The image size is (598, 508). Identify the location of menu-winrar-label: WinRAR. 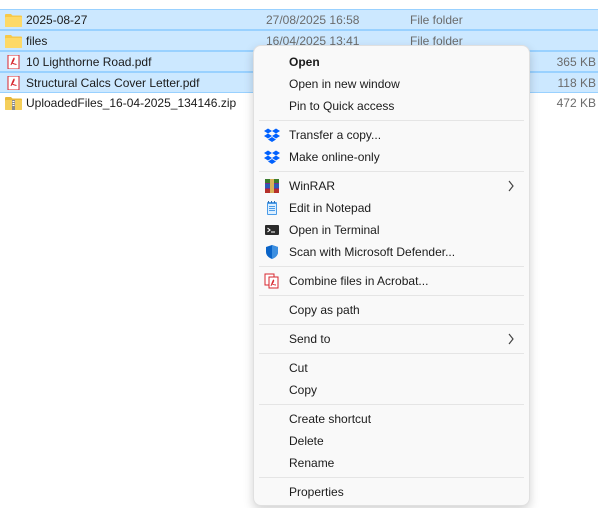
(312, 186).